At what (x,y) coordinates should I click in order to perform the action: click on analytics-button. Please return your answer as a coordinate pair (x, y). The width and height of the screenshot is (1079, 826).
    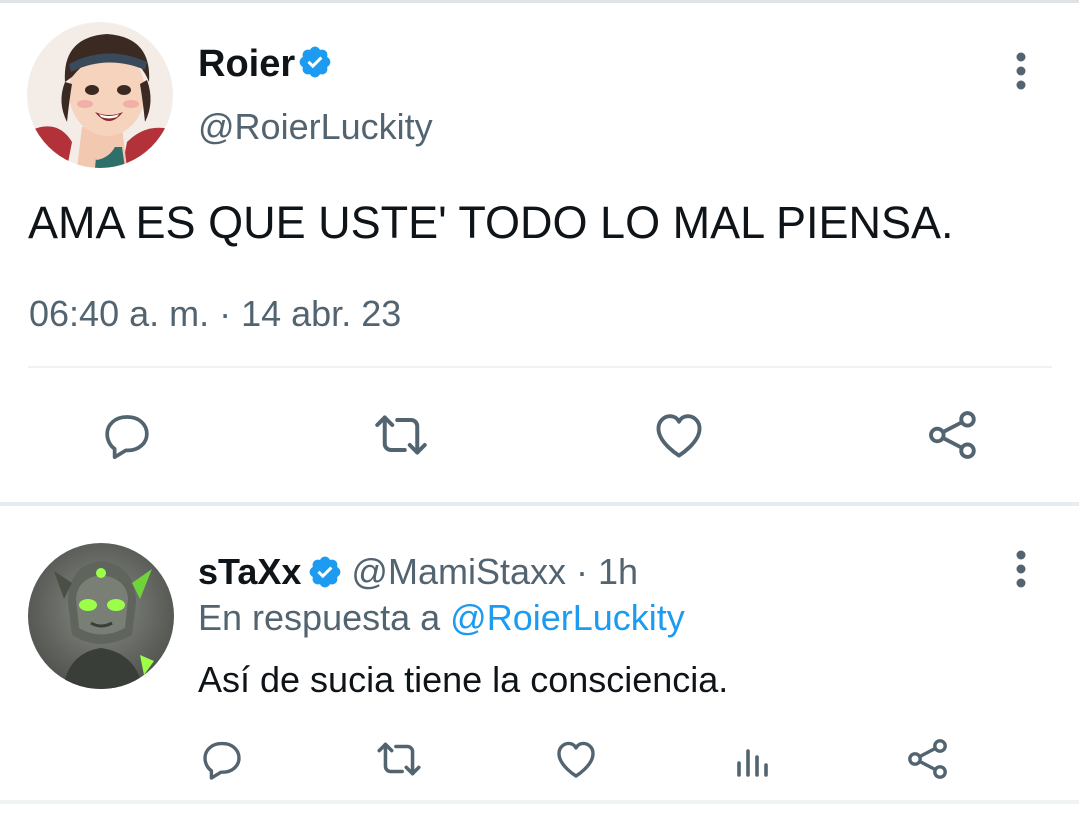
    Looking at the image, I should click on (753, 759).